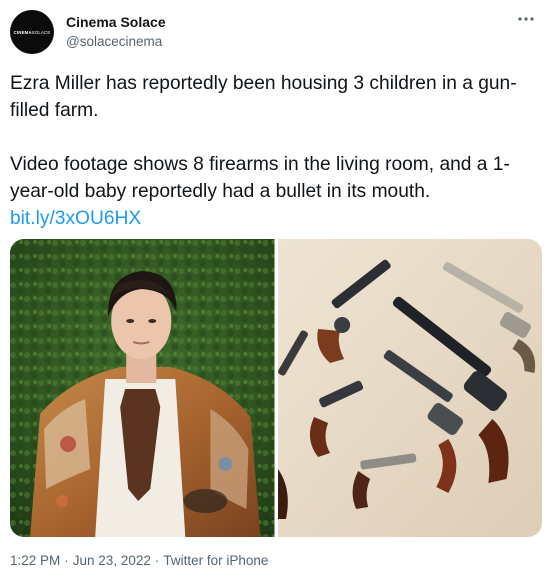  What do you see at coordinates (114, 41) in the screenshot?
I see `account-handle: @solacecinema` at bounding box center [114, 41].